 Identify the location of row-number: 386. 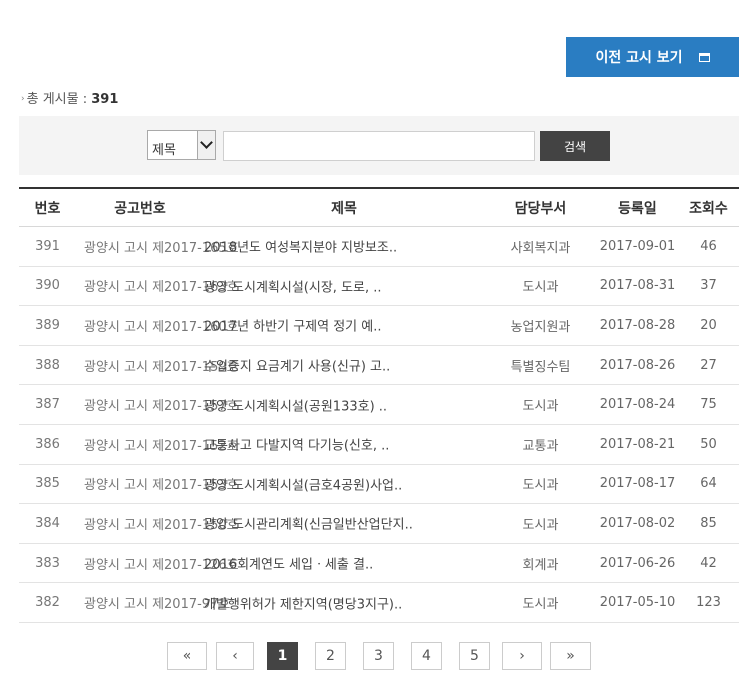
(47, 444).